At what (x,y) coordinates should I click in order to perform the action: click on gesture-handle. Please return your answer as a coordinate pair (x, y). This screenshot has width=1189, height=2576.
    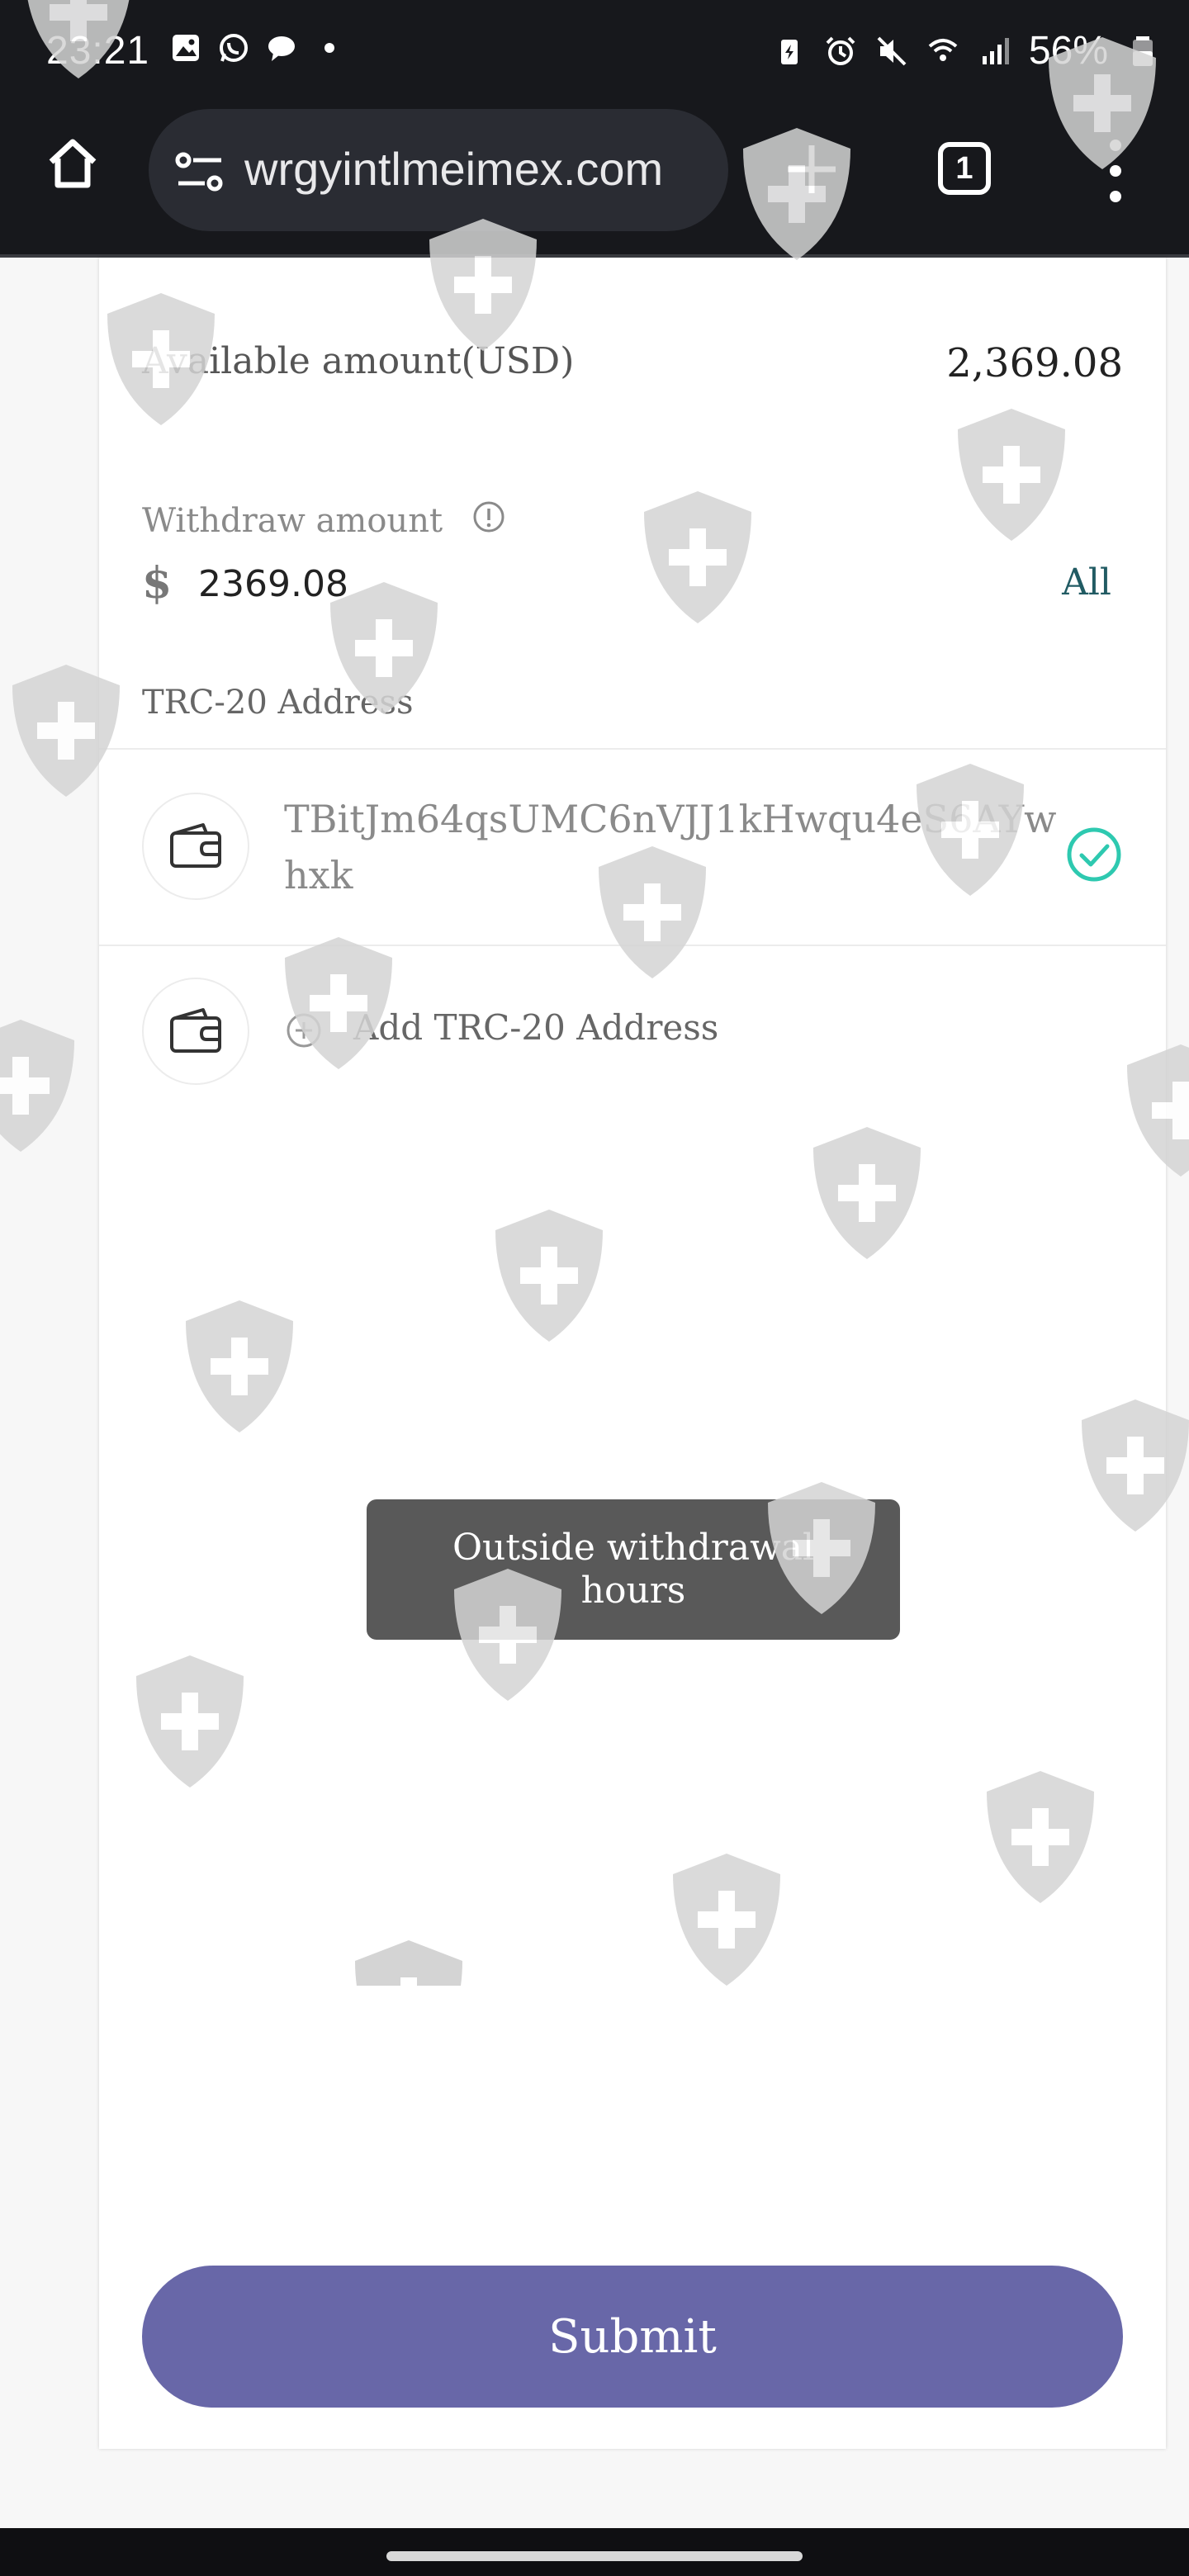
    Looking at the image, I should click on (594, 2556).